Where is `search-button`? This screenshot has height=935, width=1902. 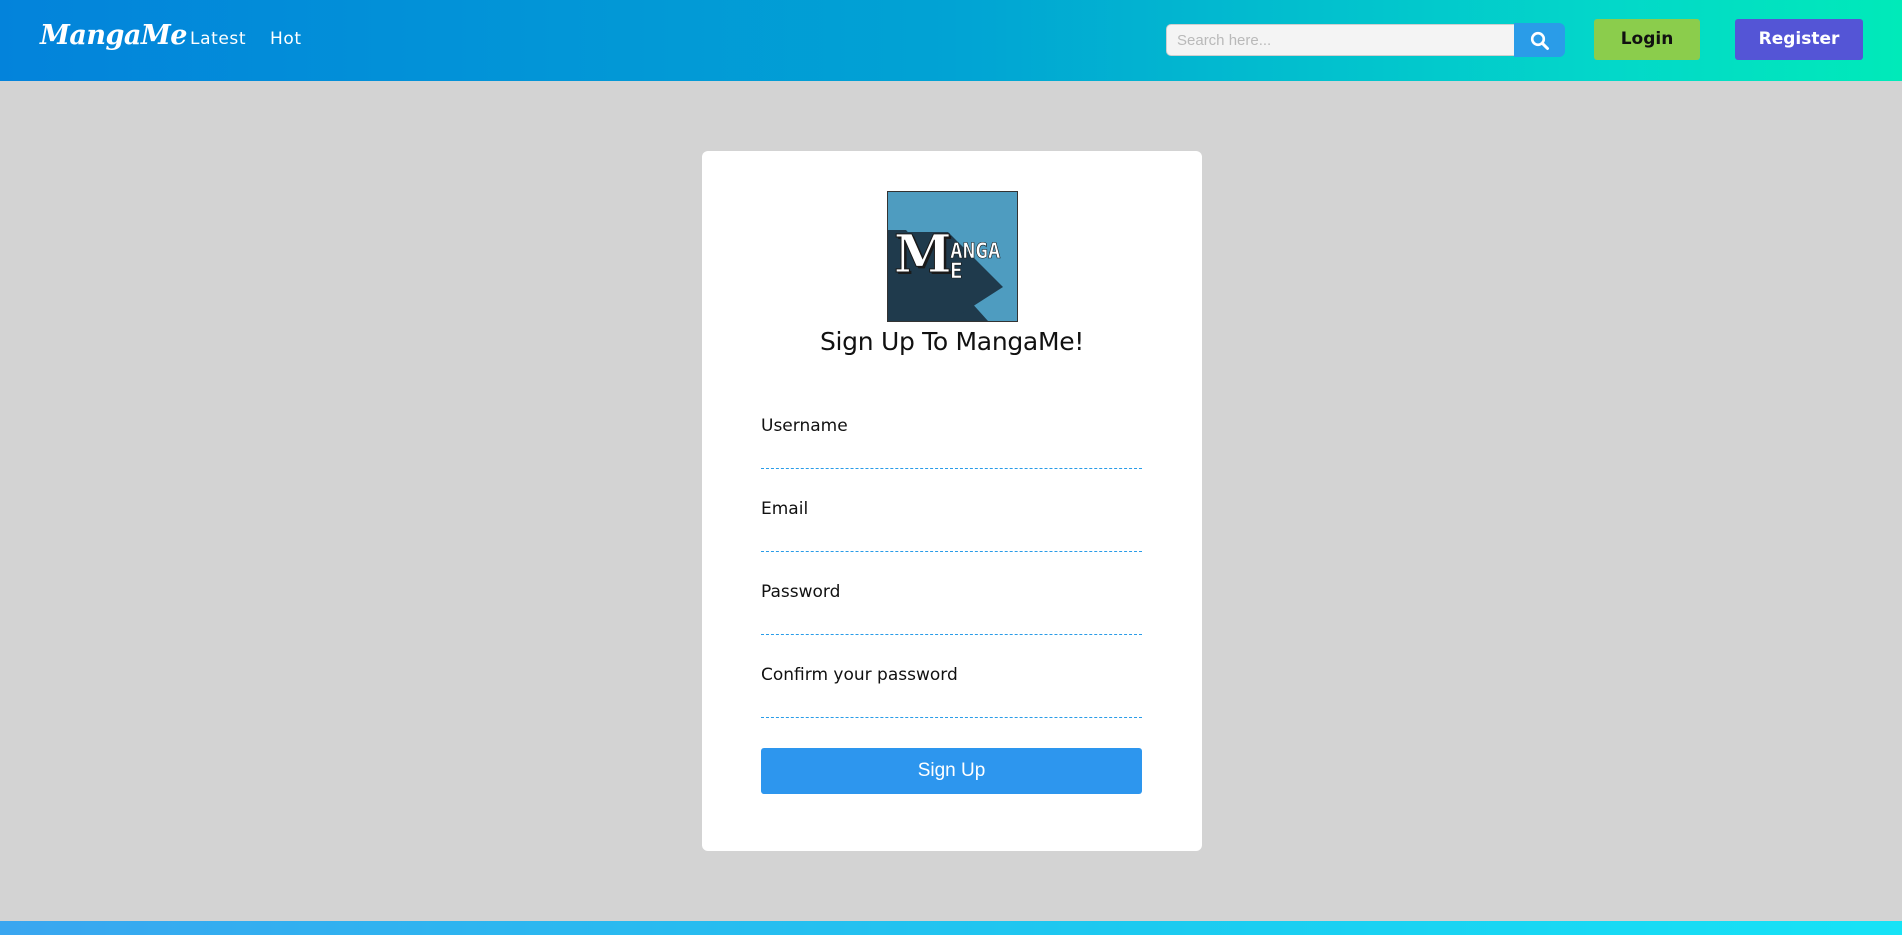 search-button is located at coordinates (1539, 40).